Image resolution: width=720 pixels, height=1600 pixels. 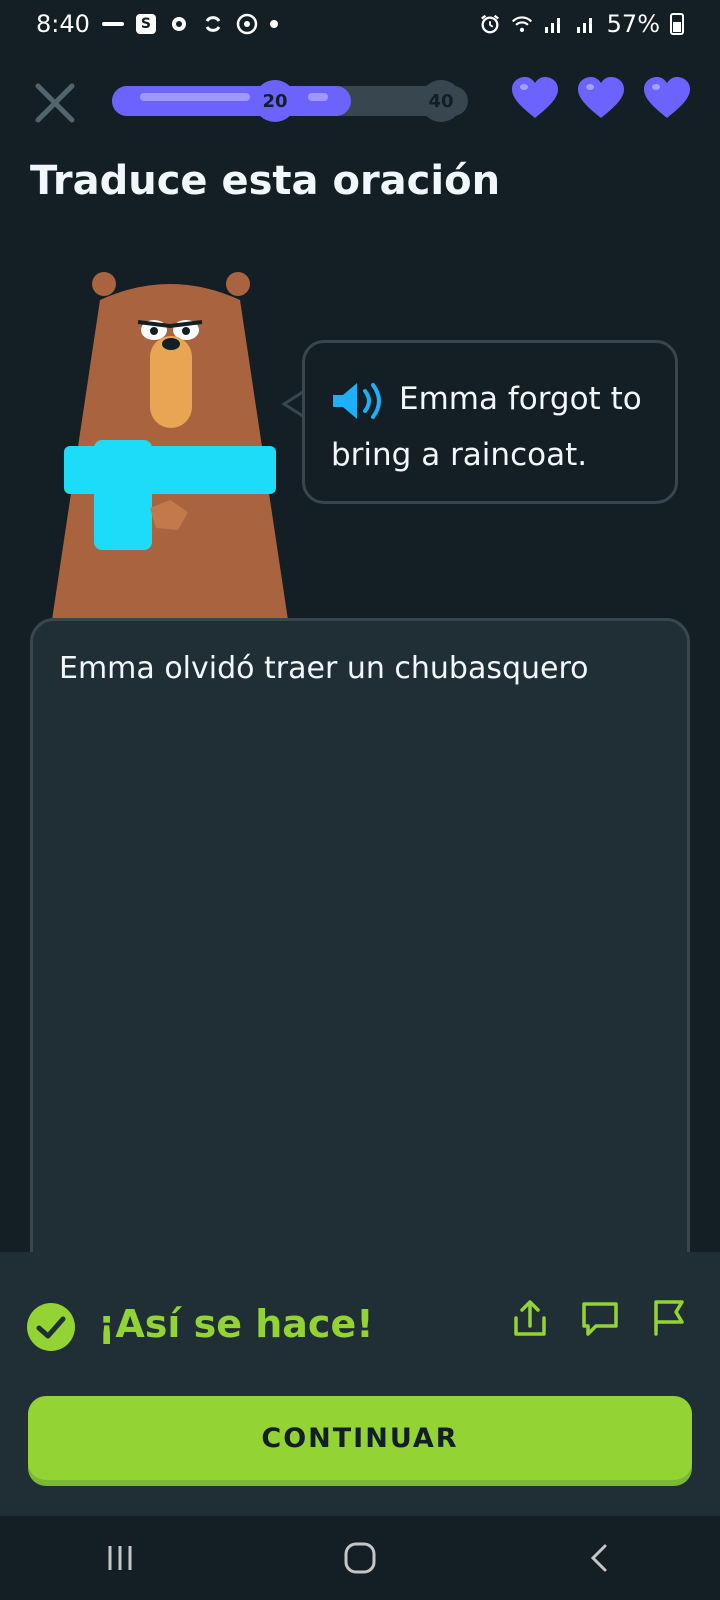 I want to click on progress-bar: 20 40, so click(x=290, y=101).